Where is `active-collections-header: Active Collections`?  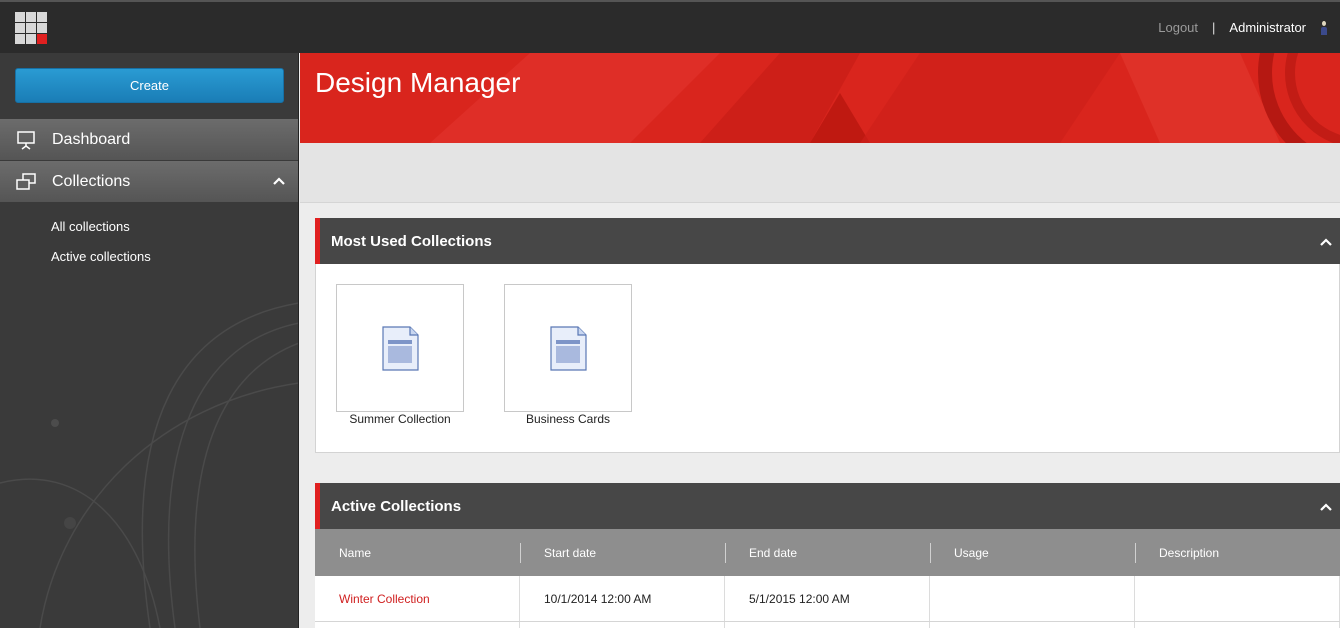 active-collections-header: Active Collections is located at coordinates (827, 506).